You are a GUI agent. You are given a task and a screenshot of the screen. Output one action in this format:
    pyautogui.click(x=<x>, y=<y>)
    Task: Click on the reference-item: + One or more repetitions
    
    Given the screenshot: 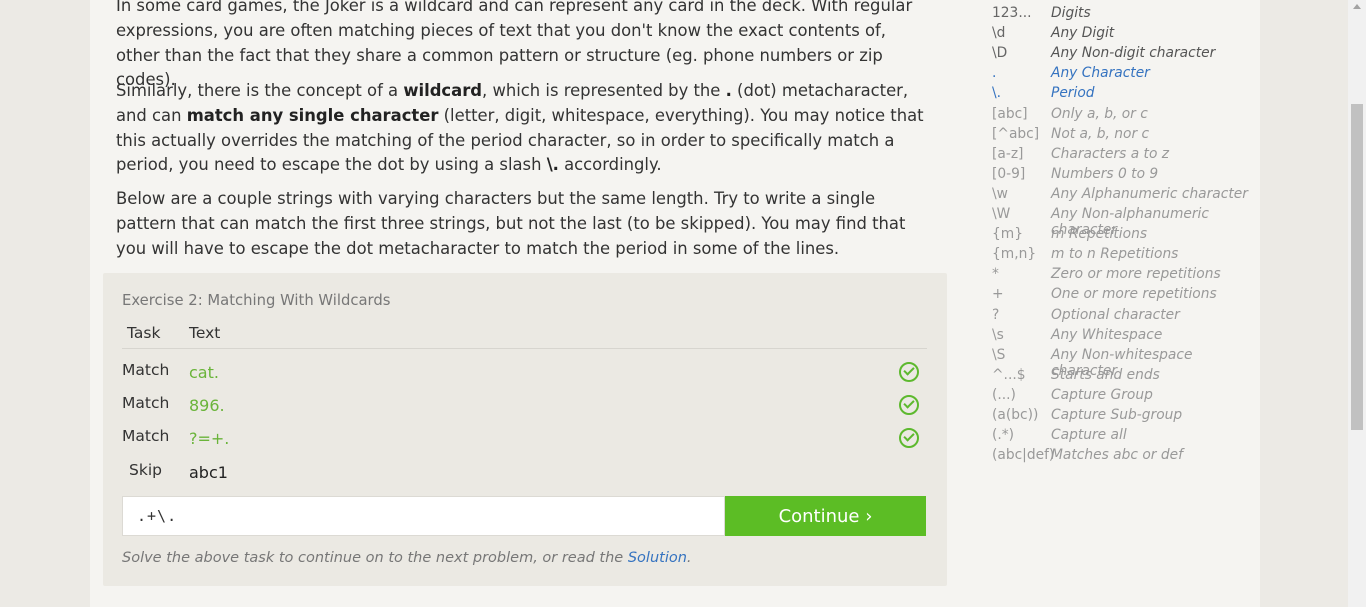 What is the action you would take?
    pyautogui.click(x=1127, y=296)
    